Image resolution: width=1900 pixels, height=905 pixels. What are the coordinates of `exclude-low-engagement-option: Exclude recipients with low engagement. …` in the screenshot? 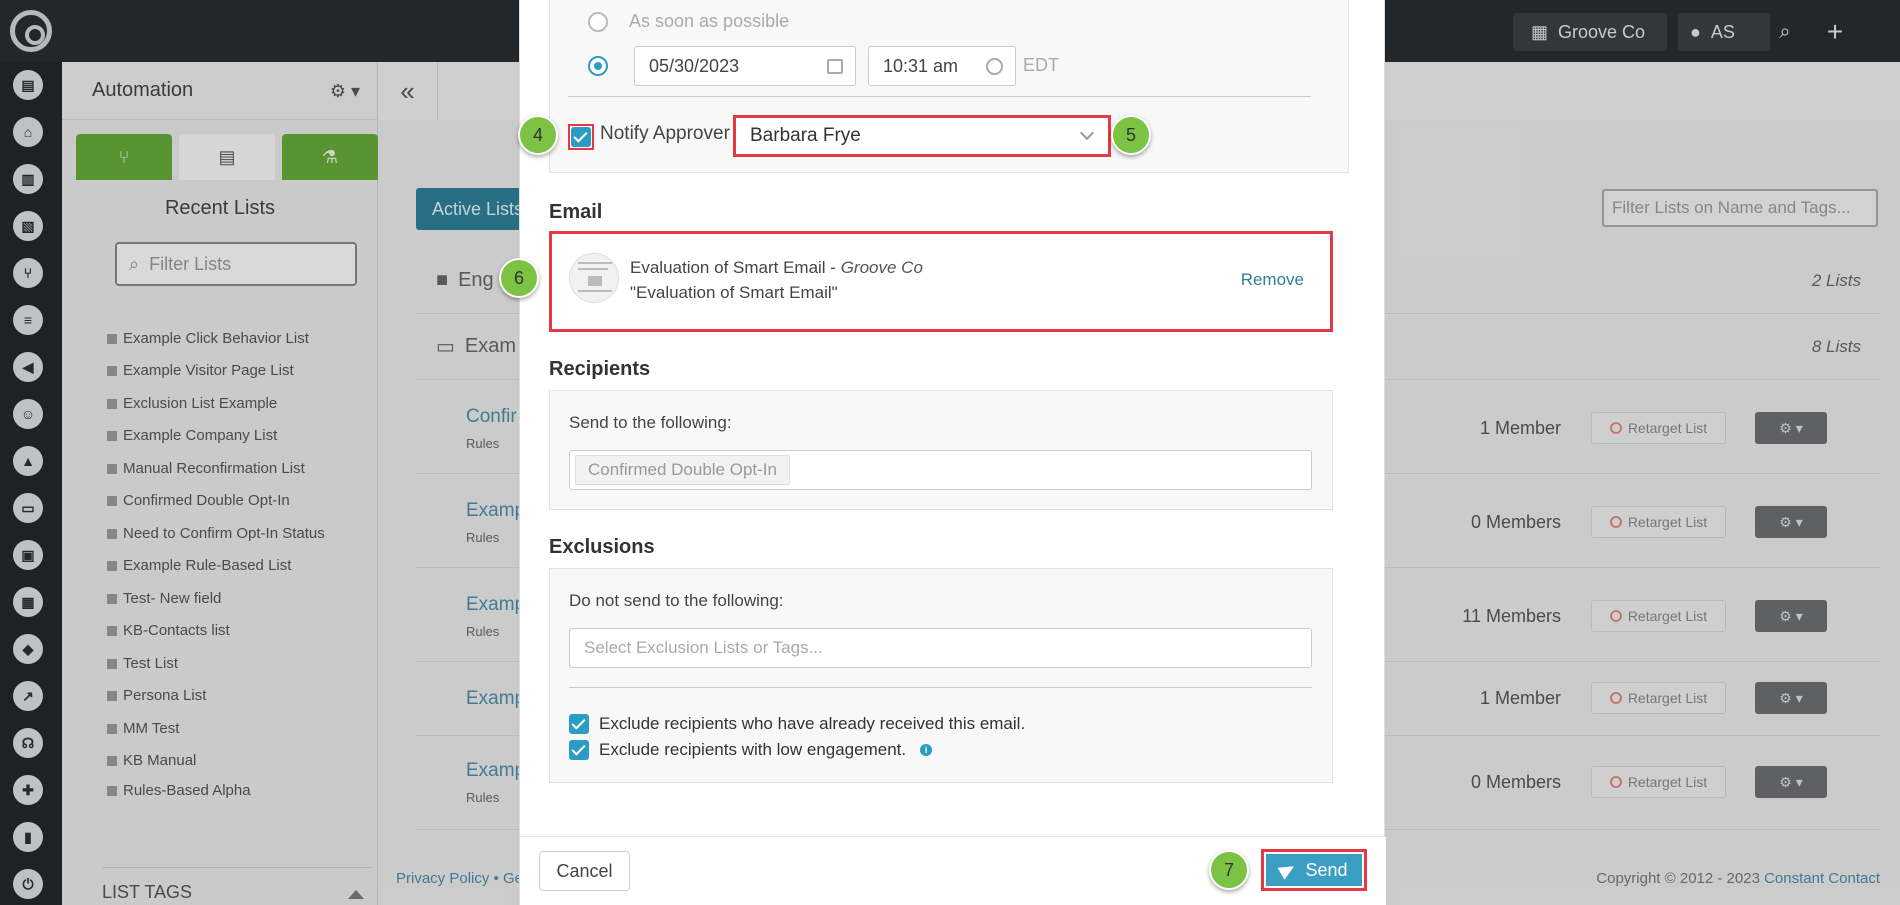 It's located at (751, 750).